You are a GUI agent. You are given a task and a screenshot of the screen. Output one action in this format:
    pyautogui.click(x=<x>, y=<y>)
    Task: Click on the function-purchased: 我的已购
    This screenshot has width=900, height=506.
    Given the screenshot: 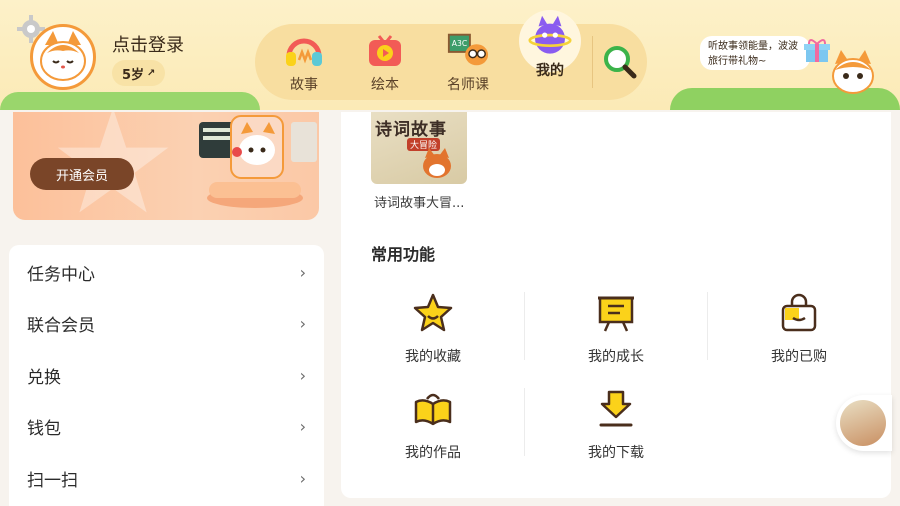 What is the action you would take?
    pyautogui.click(x=799, y=332)
    